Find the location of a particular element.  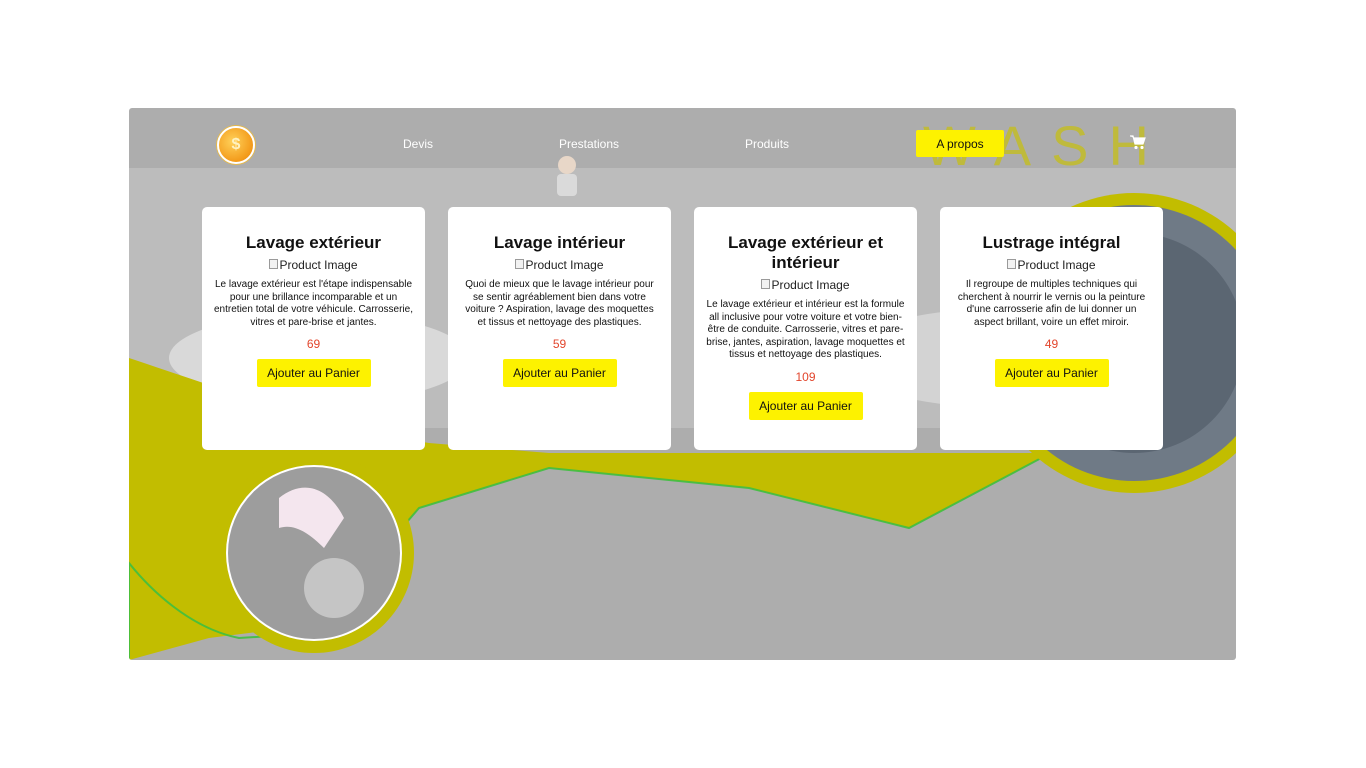

nav-devis: Devis is located at coordinates (418, 144).